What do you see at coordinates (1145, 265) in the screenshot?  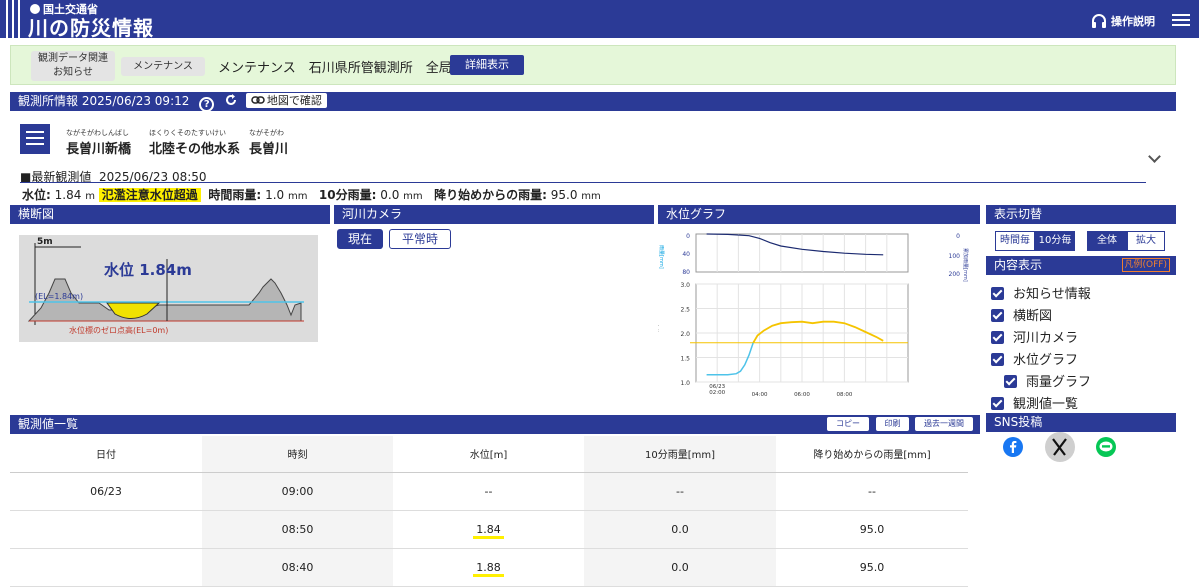 I see `legend-button: 凡例(OFF)` at bounding box center [1145, 265].